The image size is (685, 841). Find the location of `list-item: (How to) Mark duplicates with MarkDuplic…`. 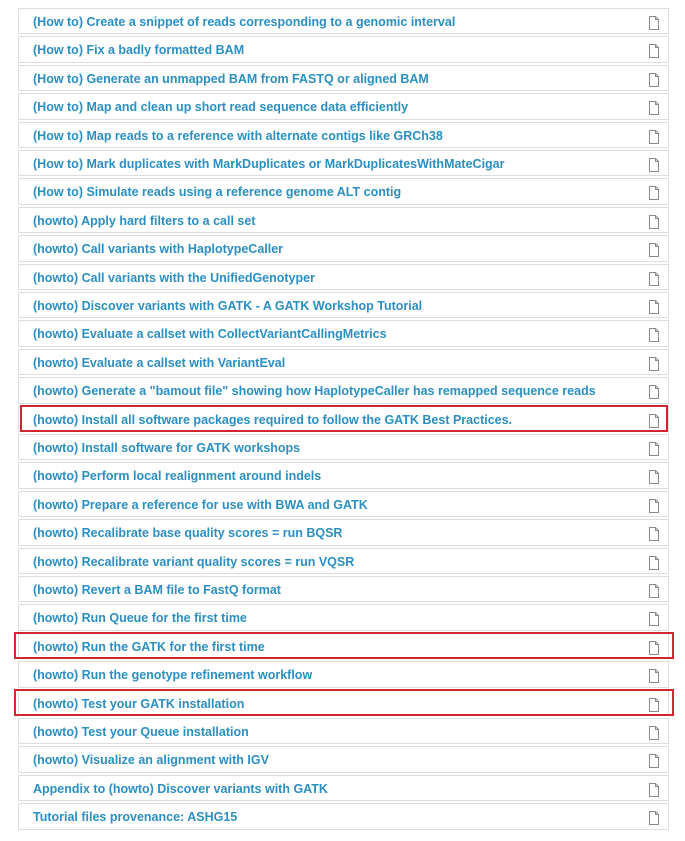

list-item: (How to) Mark duplicates with MarkDuplic… is located at coordinates (343, 163).